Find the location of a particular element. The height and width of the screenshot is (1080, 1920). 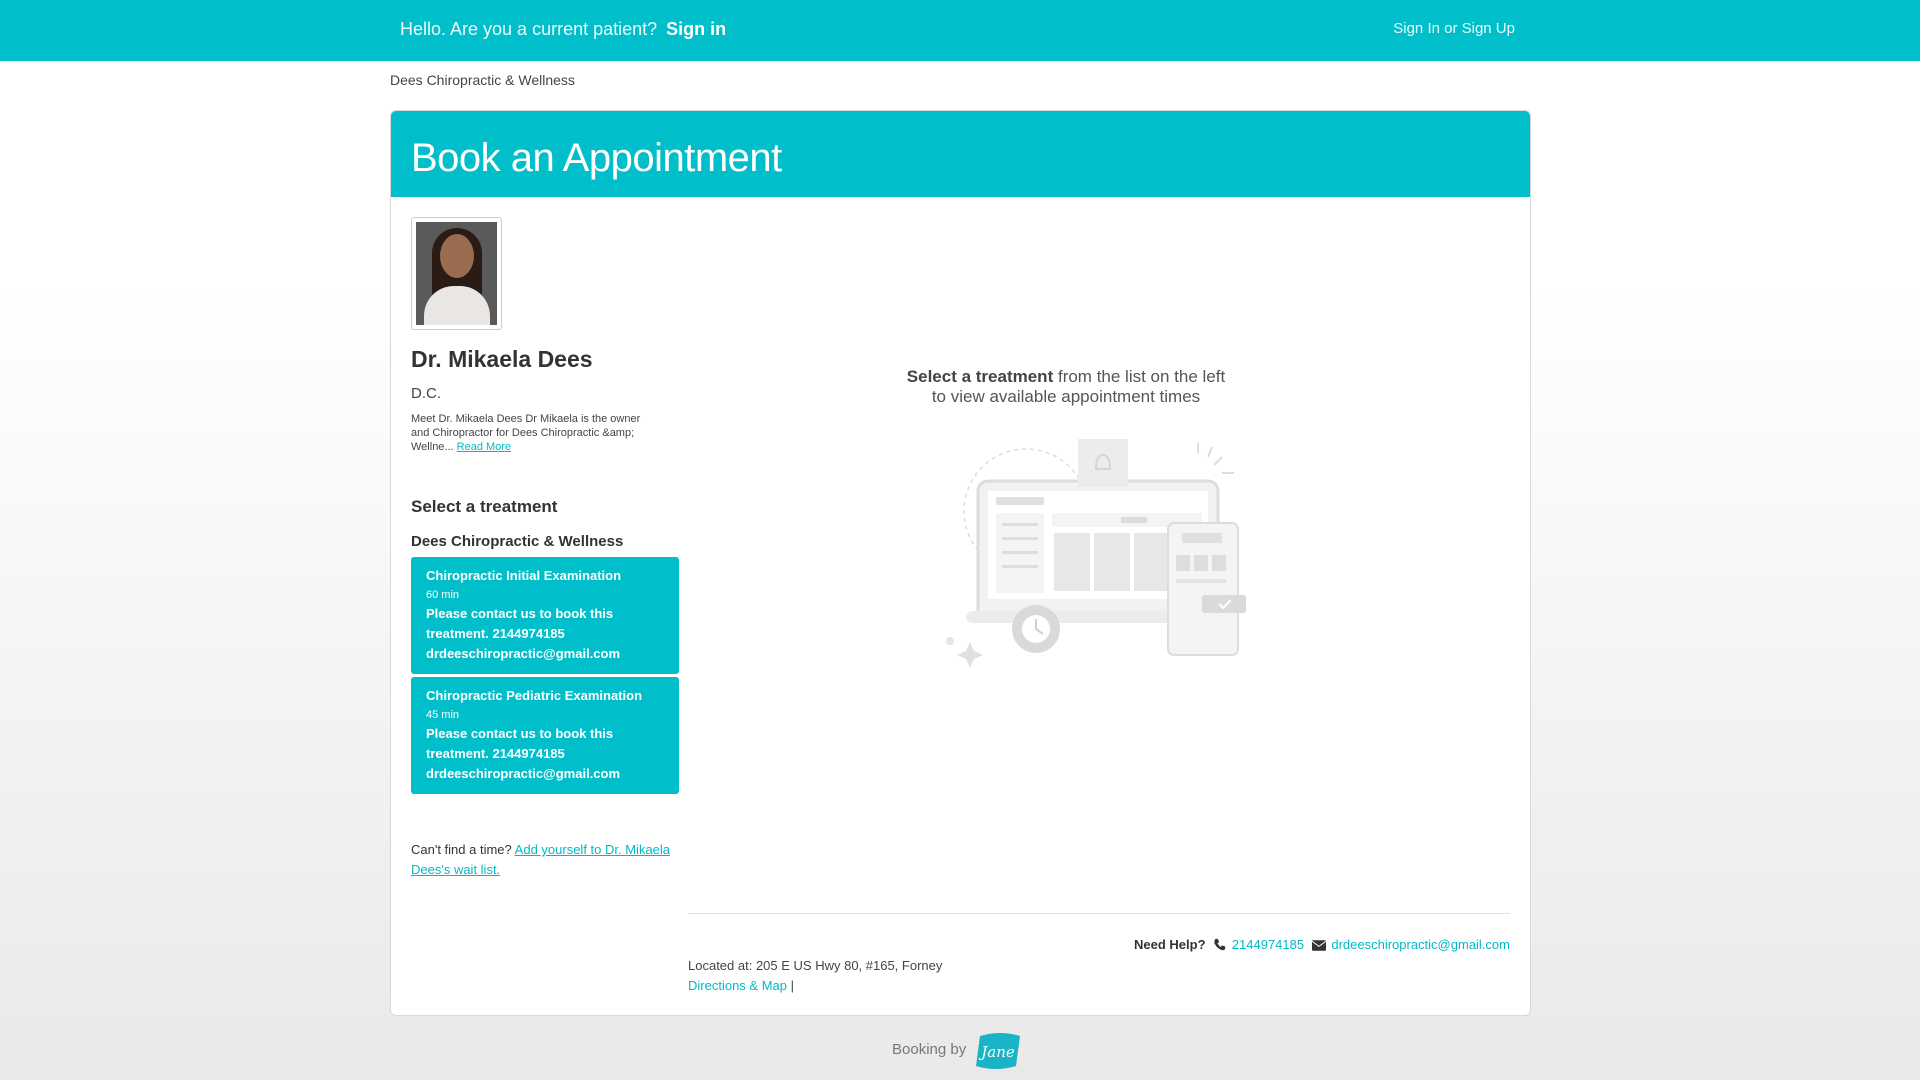

treatment-name: Chiropractic Initial Examination is located at coordinates (524, 575).